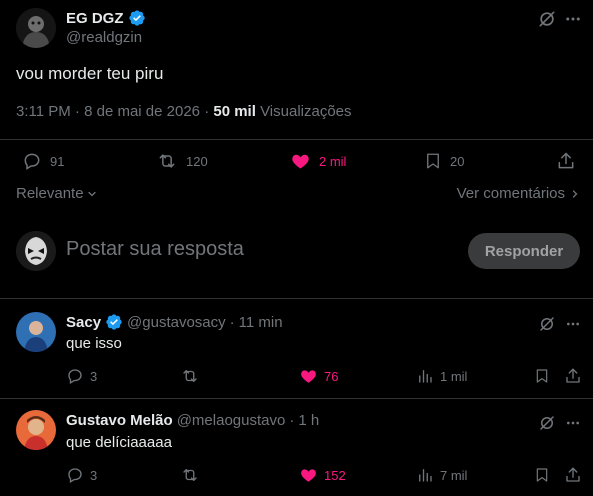  I want to click on chevron-down-icon, so click(92, 194).